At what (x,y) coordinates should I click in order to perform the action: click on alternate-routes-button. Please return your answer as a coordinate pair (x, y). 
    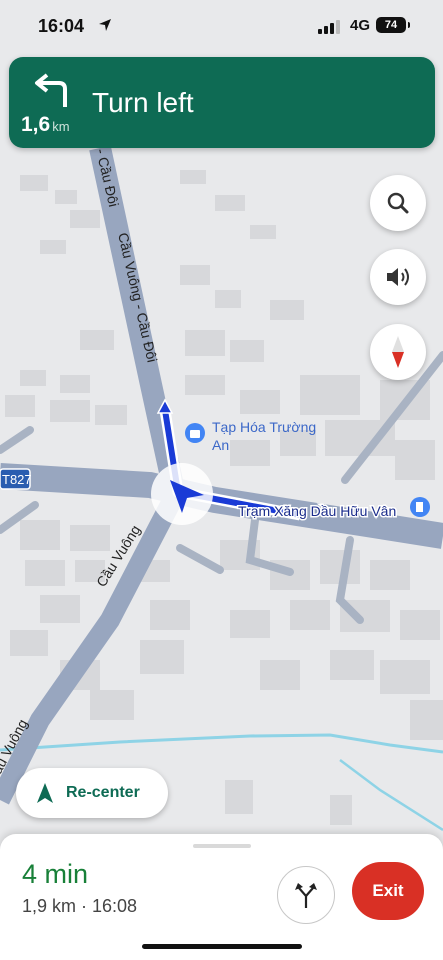
    Looking at the image, I should click on (306, 895).